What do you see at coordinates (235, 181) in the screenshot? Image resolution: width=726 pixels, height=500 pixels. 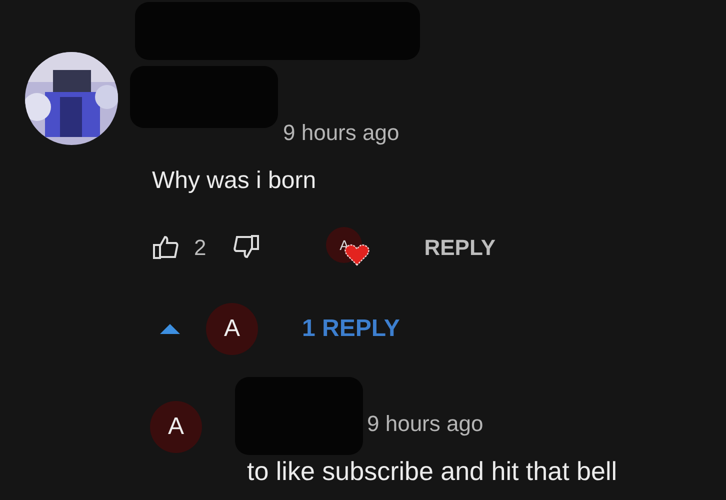 I see `comment-text: Why was i born` at bounding box center [235, 181].